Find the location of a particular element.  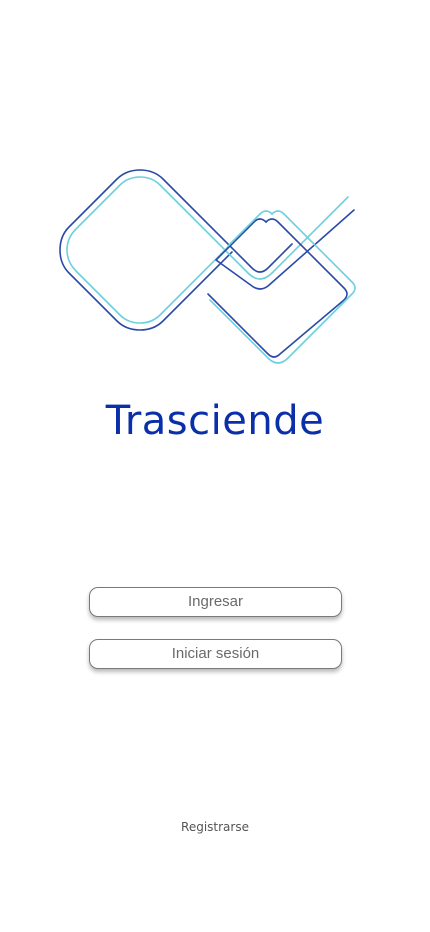

registrarse-link: Registrarse is located at coordinates (215, 827).